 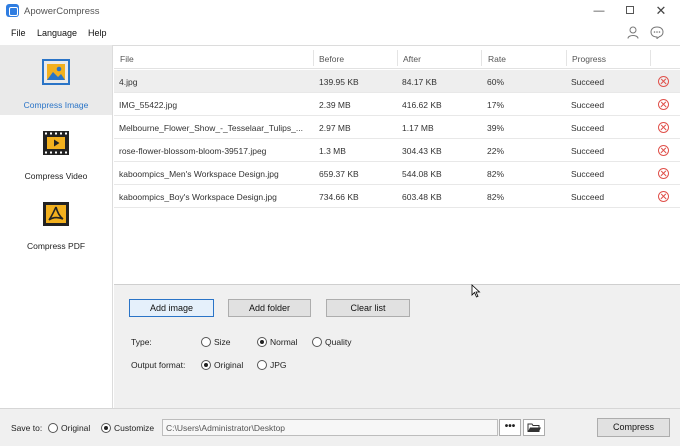 What do you see at coordinates (12, 10) in the screenshot?
I see `app-logo-icon` at bounding box center [12, 10].